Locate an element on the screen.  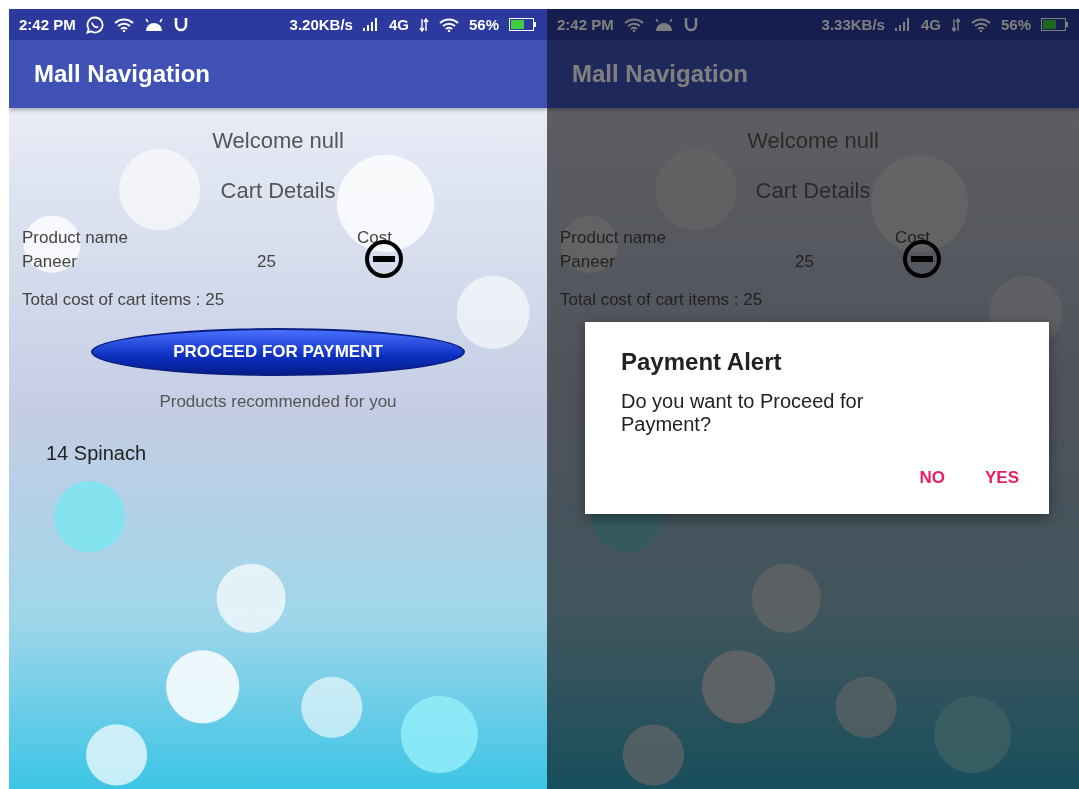
dialog-message: Do you want to Proceed for Payment? is located at coordinates (743, 413).